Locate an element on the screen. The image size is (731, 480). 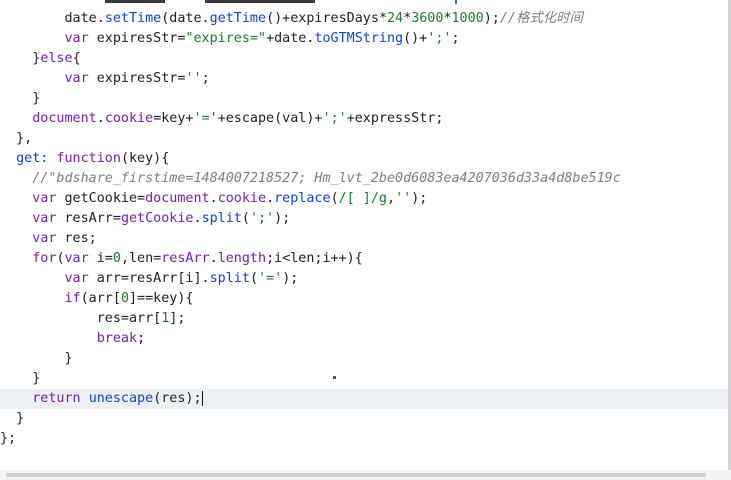
code-line: var arr=resArr[i].split('='); is located at coordinates (149, 279).